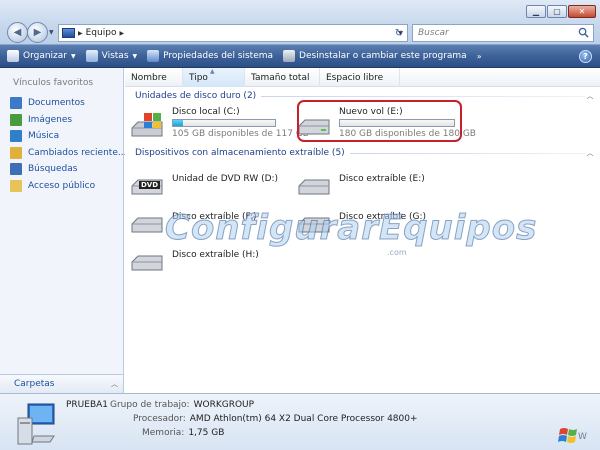 This screenshot has width=600, height=450. What do you see at coordinates (16, 119) in the screenshot?
I see `pictures-icon` at bounding box center [16, 119].